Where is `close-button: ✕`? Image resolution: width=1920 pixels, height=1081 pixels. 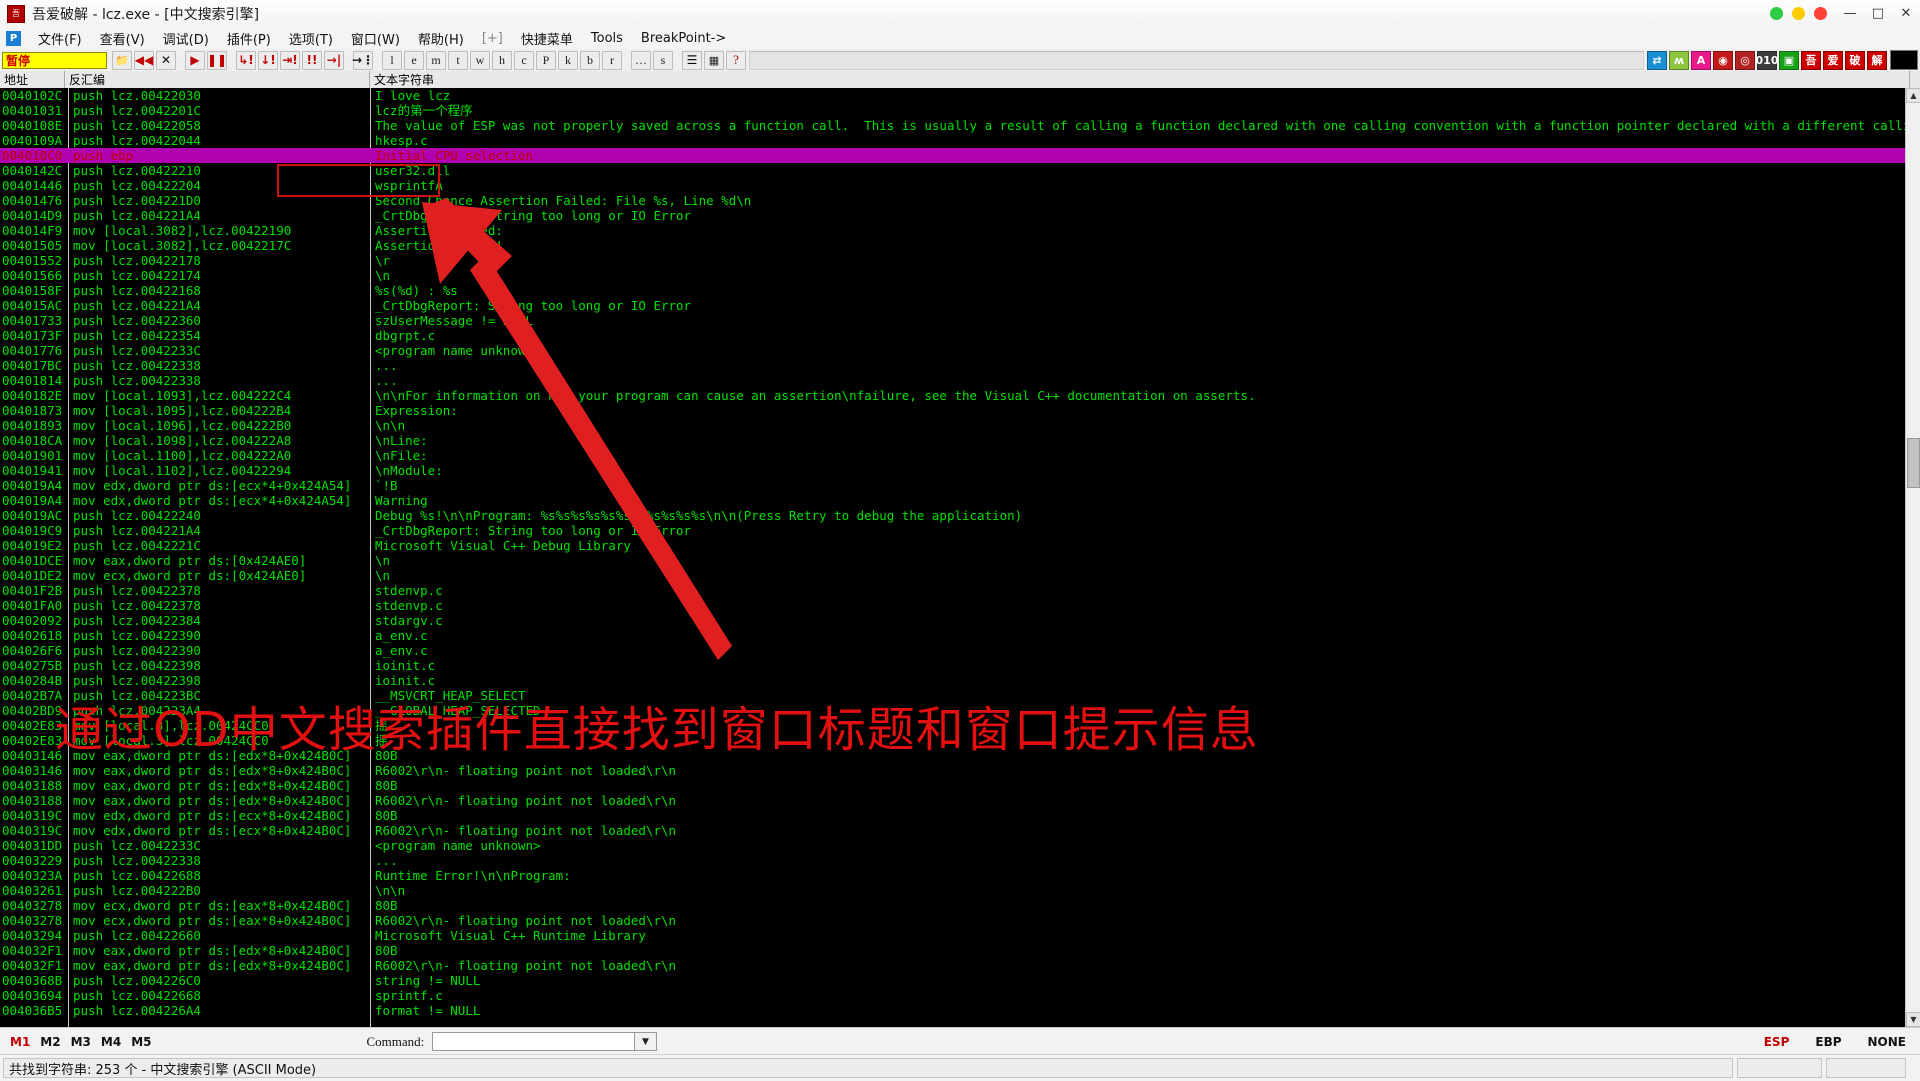
close-button: ✕ is located at coordinates (1906, 14).